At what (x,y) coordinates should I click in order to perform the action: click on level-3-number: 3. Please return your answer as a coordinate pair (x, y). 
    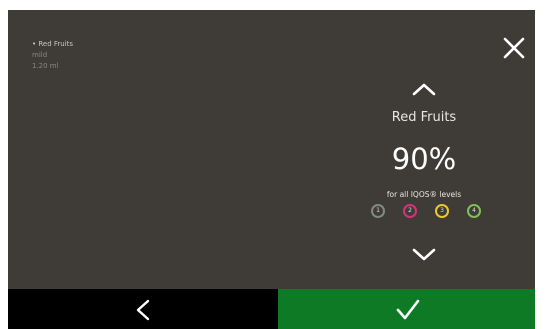
    Looking at the image, I should click on (442, 210).